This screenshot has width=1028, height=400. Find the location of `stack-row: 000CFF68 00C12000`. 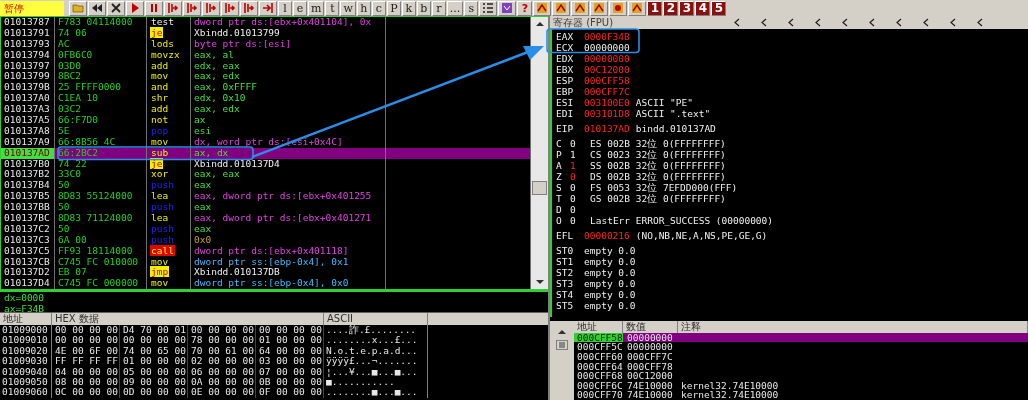

stack-row: 000CFF68 00C12000 is located at coordinates (801, 376).